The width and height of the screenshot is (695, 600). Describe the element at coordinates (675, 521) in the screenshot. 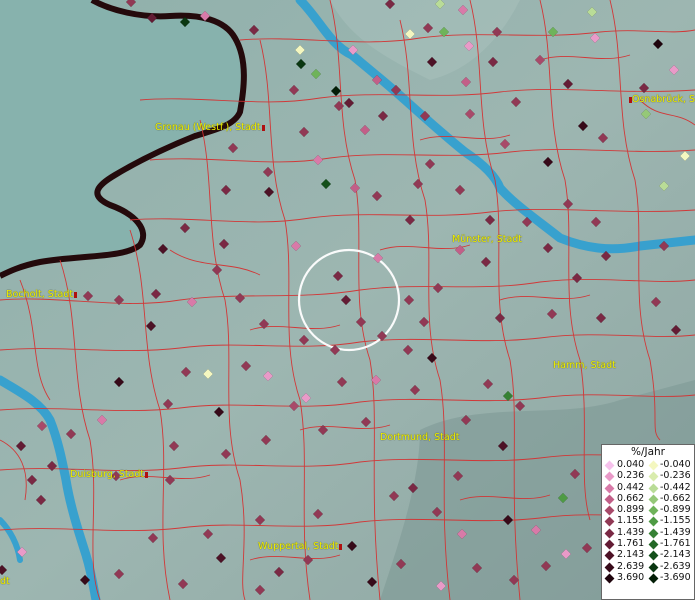

I see `legend-value-negative: -1.155` at that location.